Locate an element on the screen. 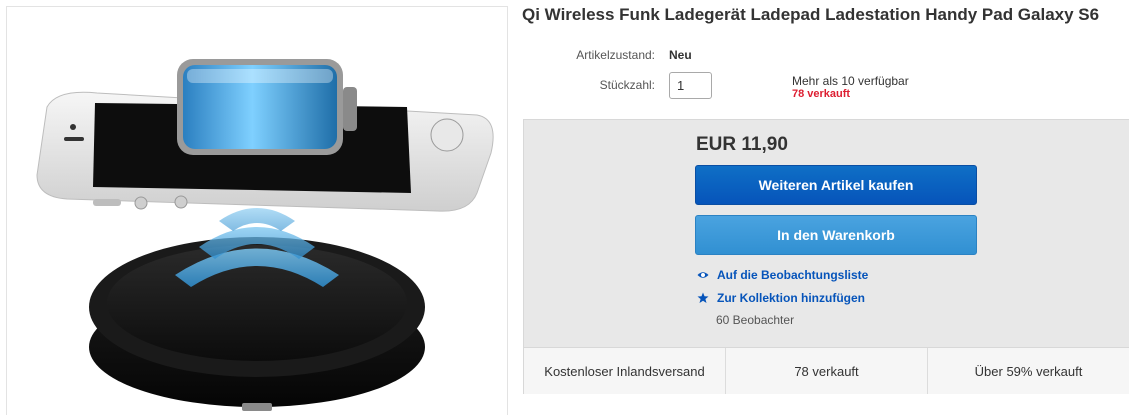 Image resolution: width=1129 pixels, height=415 pixels. watchlist-link: Auf die Beobachtungsliste is located at coordinates (782, 275).